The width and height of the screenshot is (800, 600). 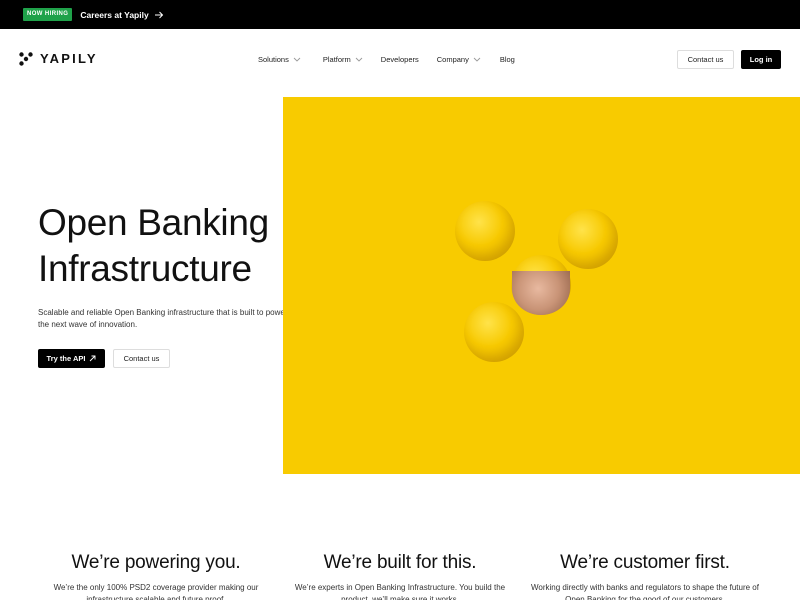 What do you see at coordinates (400, 14) in the screenshot?
I see `announcement-bar: NOW HIRING Careers at Yapily` at bounding box center [400, 14].